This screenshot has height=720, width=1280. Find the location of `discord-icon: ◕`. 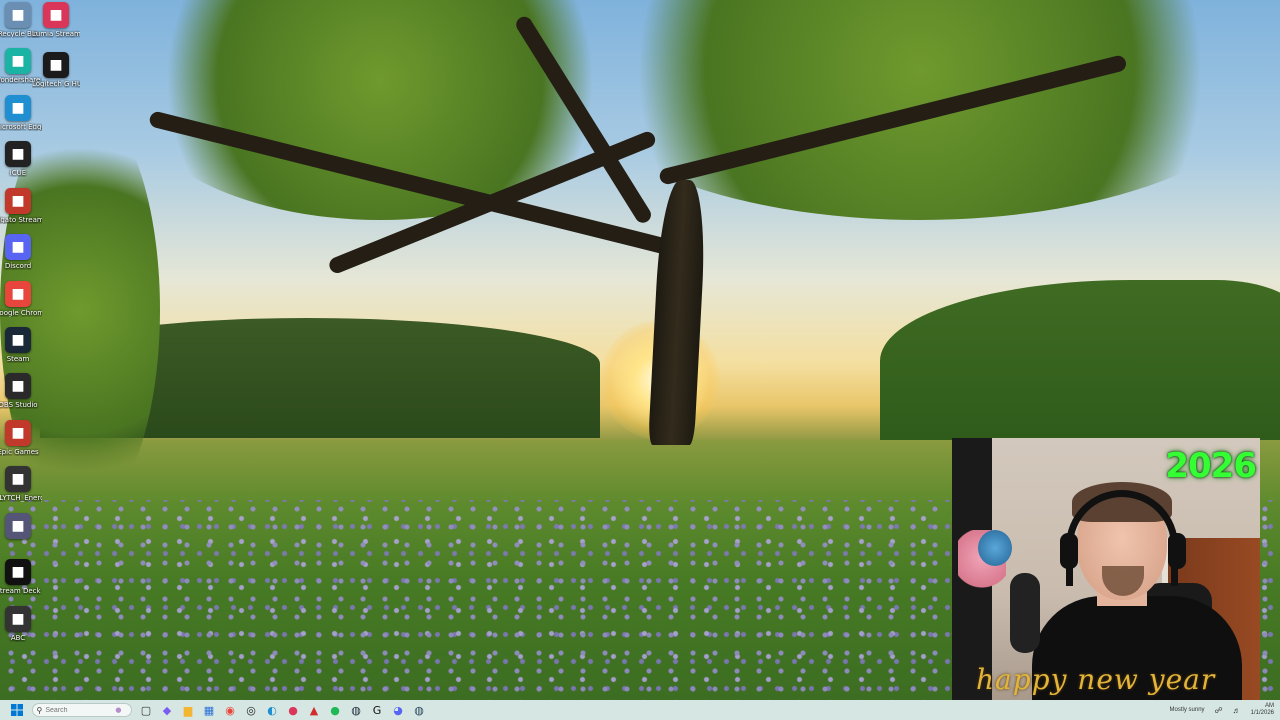

discord-icon: ◕ is located at coordinates (398, 710).